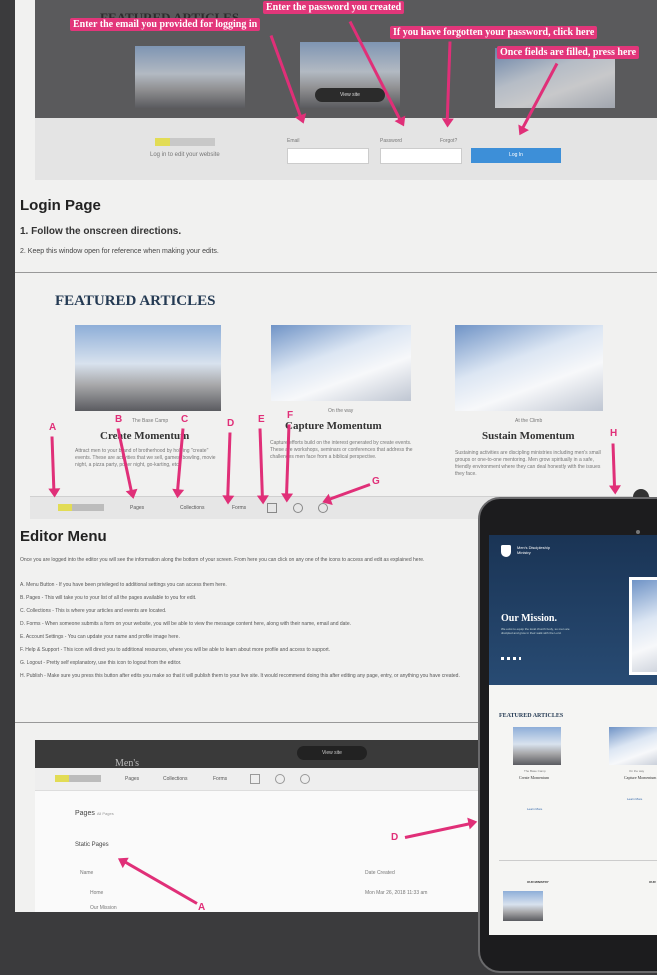 The width and height of the screenshot is (657, 975). Describe the element at coordinates (614, 466) in the screenshot. I see `arrow-h` at that location.